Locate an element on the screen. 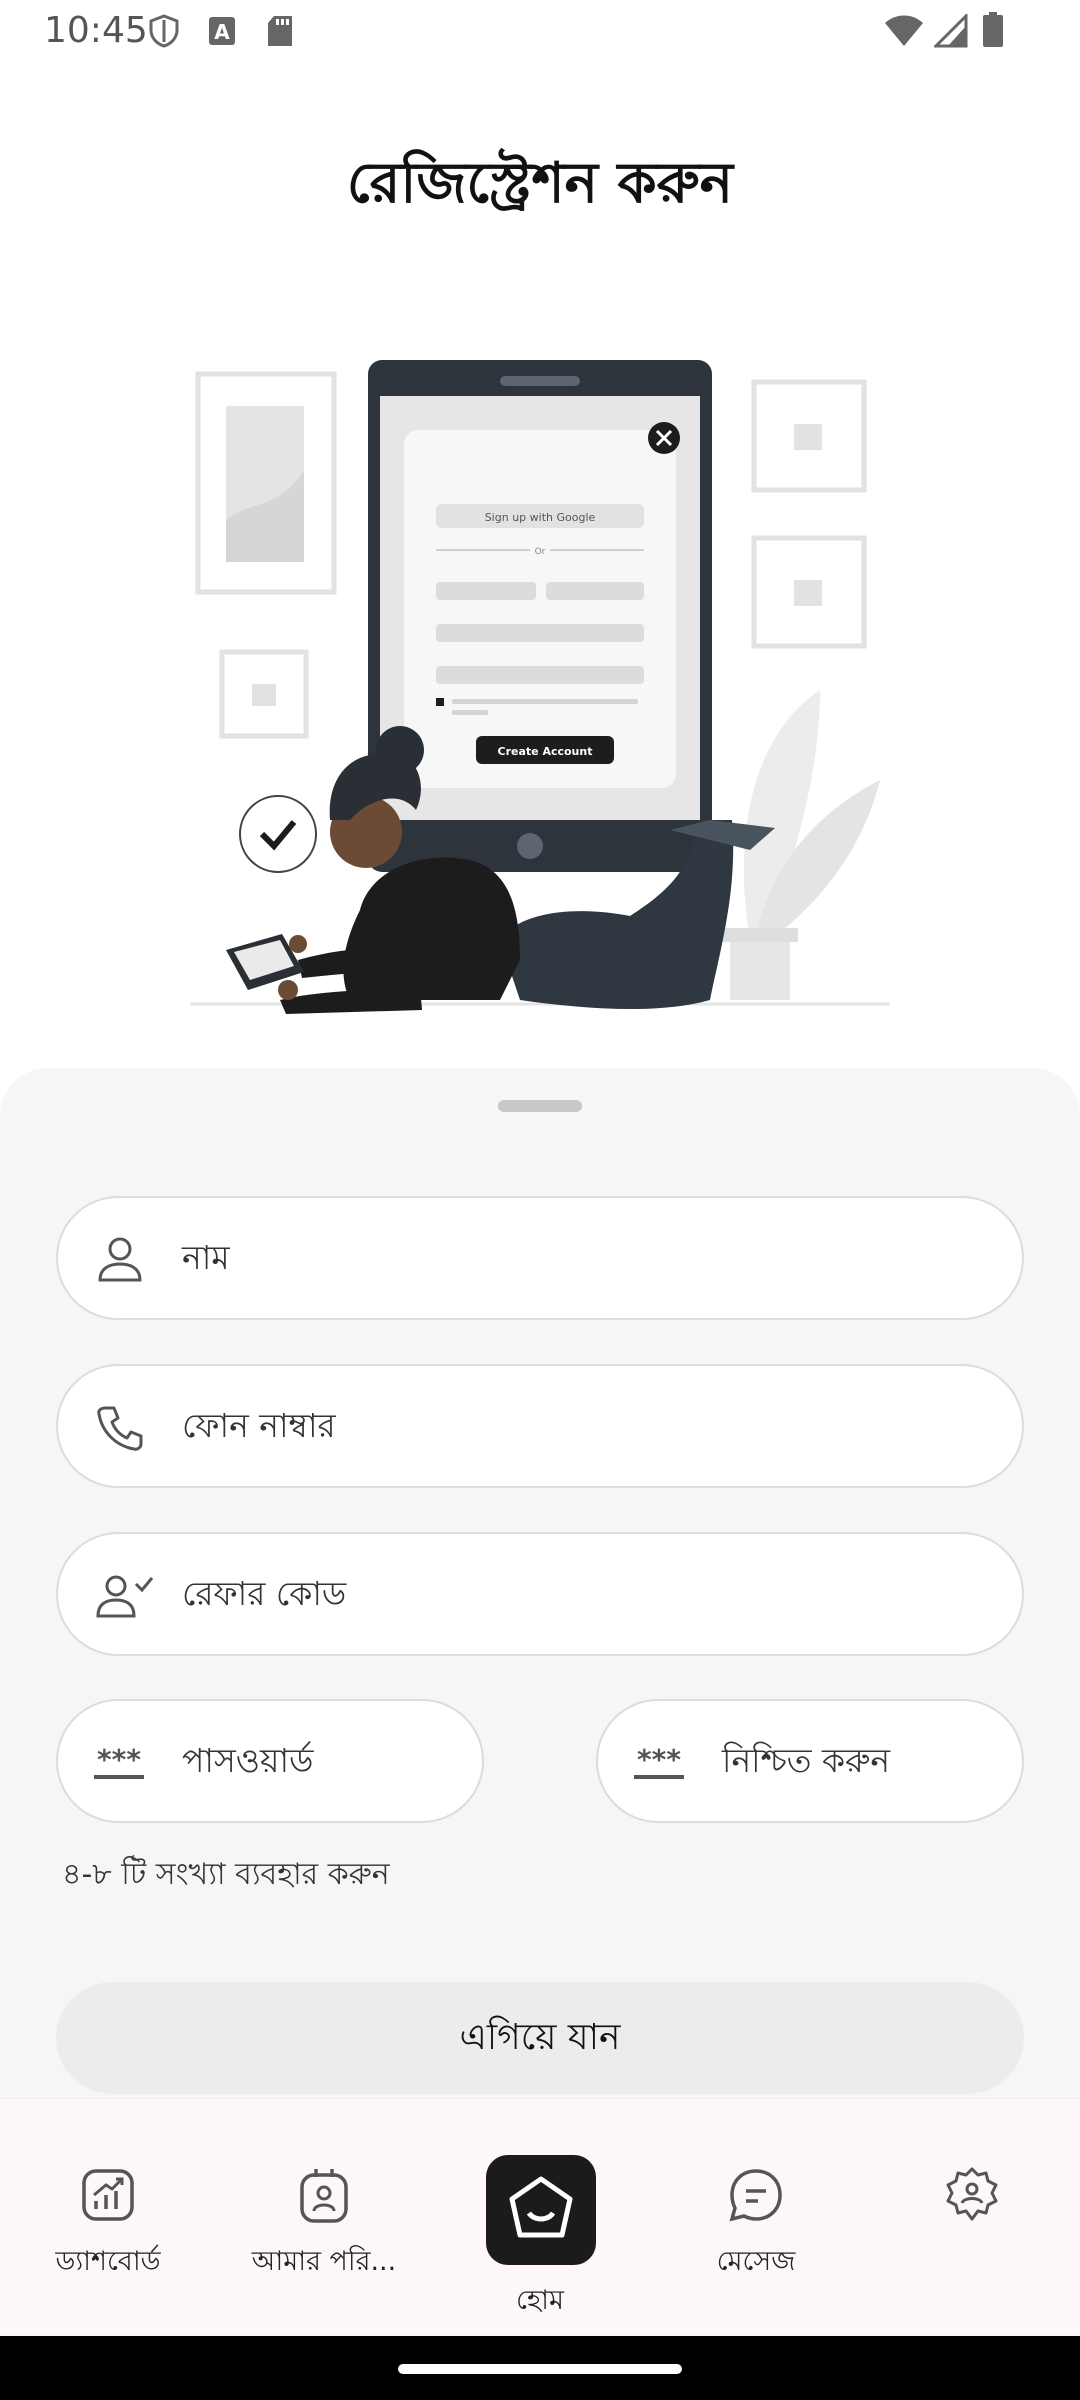 This screenshot has width=1080, height=2400. nav-item-settings is located at coordinates (972, 2217).